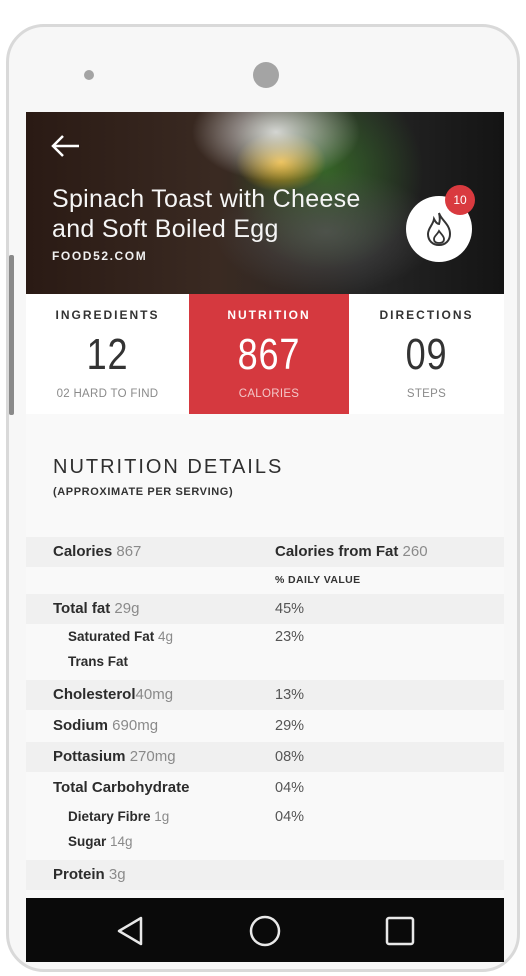  Describe the element at coordinates (266, 75) in the screenshot. I see `front-camera` at that location.